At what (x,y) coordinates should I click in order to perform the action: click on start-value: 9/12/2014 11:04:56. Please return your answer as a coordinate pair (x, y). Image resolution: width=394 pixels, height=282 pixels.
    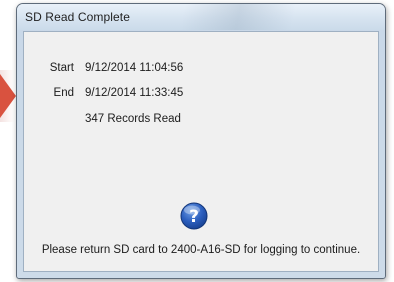
    Looking at the image, I should click on (134, 68).